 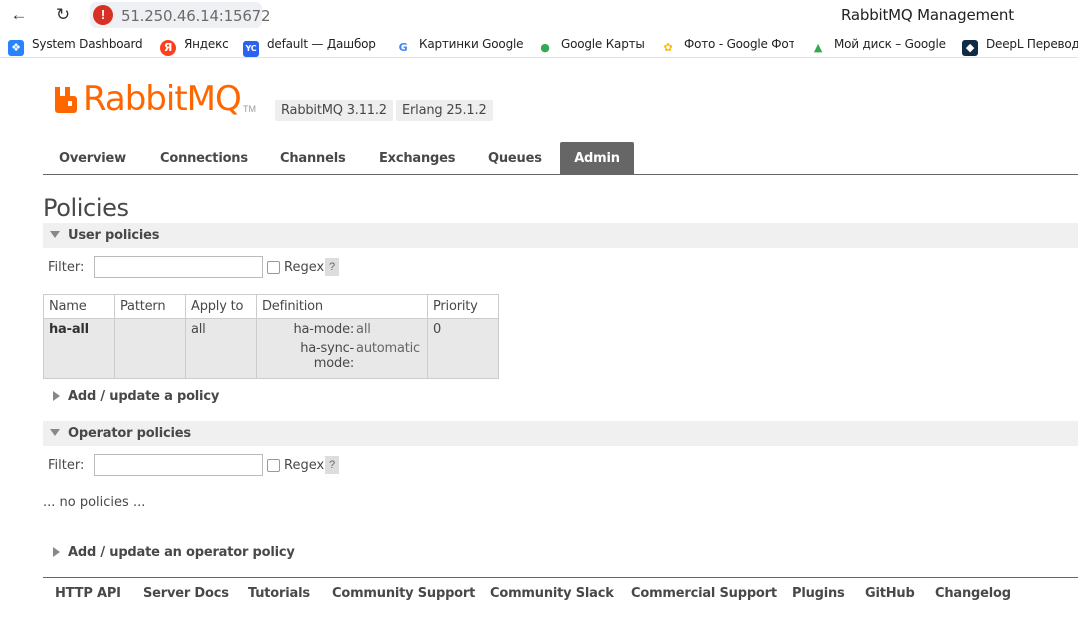 I want to click on warning-icon: !, so click(x=103, y=15).